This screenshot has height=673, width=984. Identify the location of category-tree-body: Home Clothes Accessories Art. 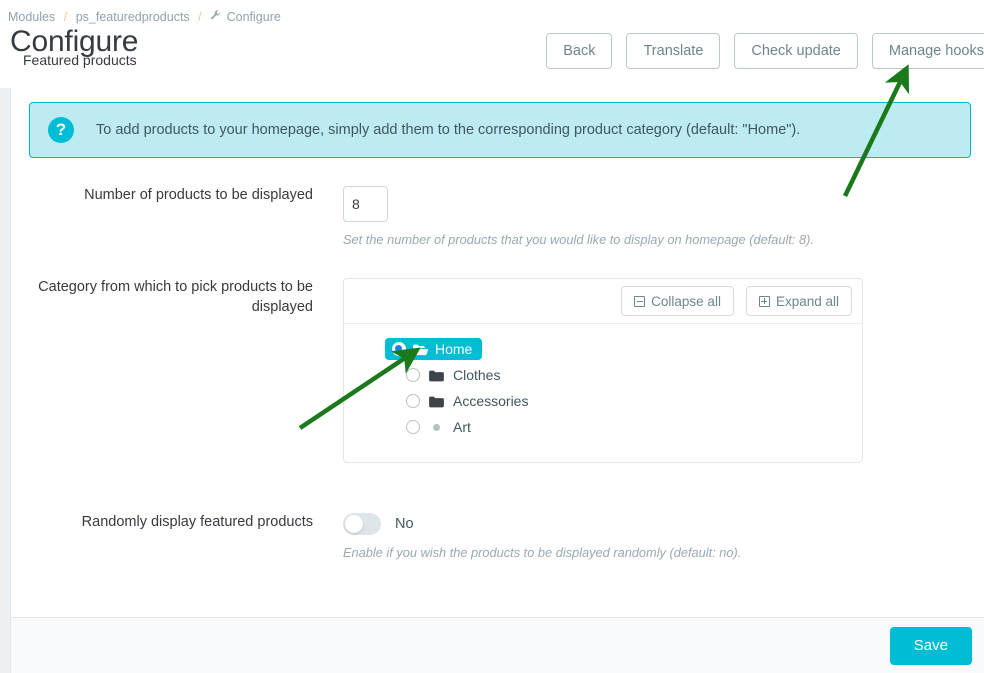
(603, 393).